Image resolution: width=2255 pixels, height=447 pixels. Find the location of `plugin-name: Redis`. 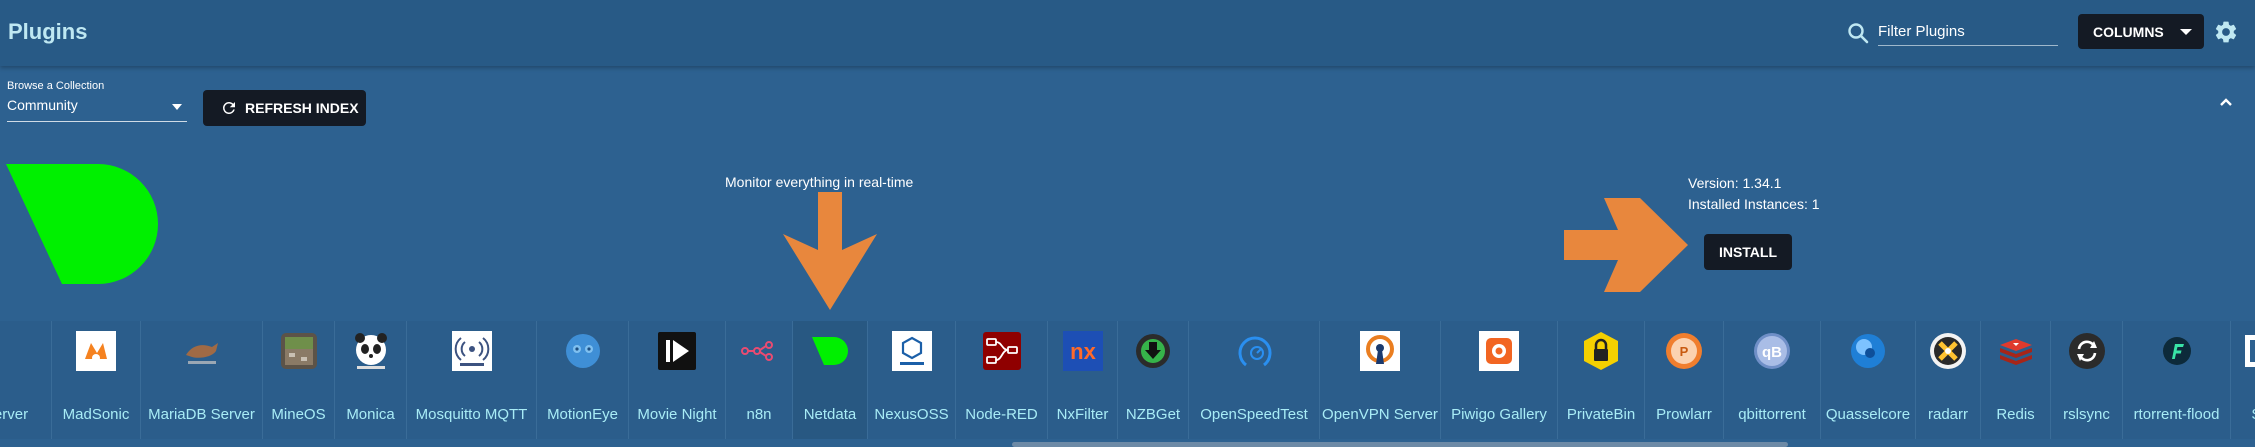

plugin-name: Redis is located at coordinates (2015, 414).